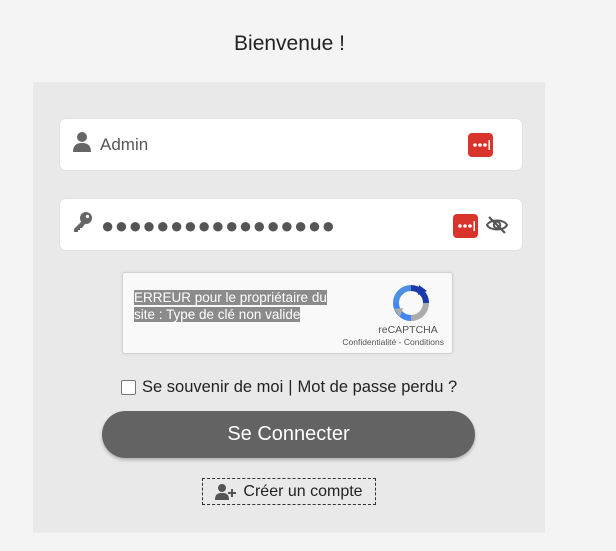 The height and width of the screenshot is (551, 616). Describe the element at coordinates (82, 142) in the screenshot. I see `user-icon` at that location.